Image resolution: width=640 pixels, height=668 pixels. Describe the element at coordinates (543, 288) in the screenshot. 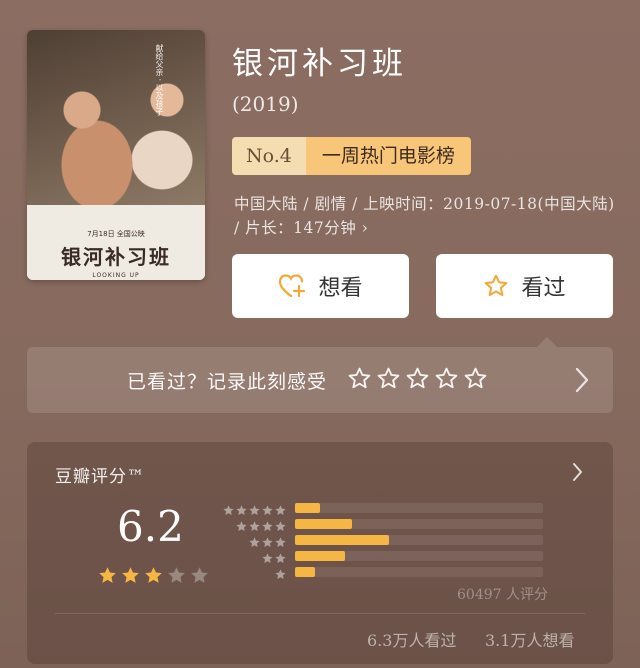

I see `seen-label: 看过` at that location.